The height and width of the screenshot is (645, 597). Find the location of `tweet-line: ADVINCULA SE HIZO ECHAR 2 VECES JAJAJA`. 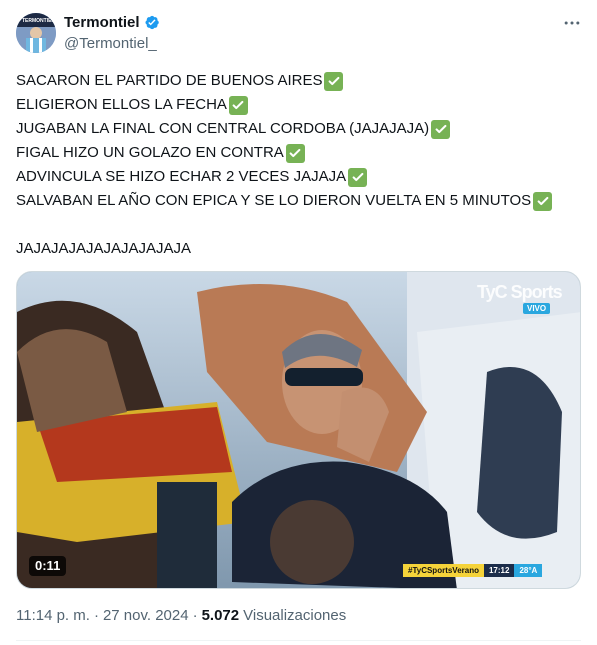

tweet-line: ADVINCULA SE HIZO ECHAR 2 VECES JAJAJA is located at coordinates (298, 177).